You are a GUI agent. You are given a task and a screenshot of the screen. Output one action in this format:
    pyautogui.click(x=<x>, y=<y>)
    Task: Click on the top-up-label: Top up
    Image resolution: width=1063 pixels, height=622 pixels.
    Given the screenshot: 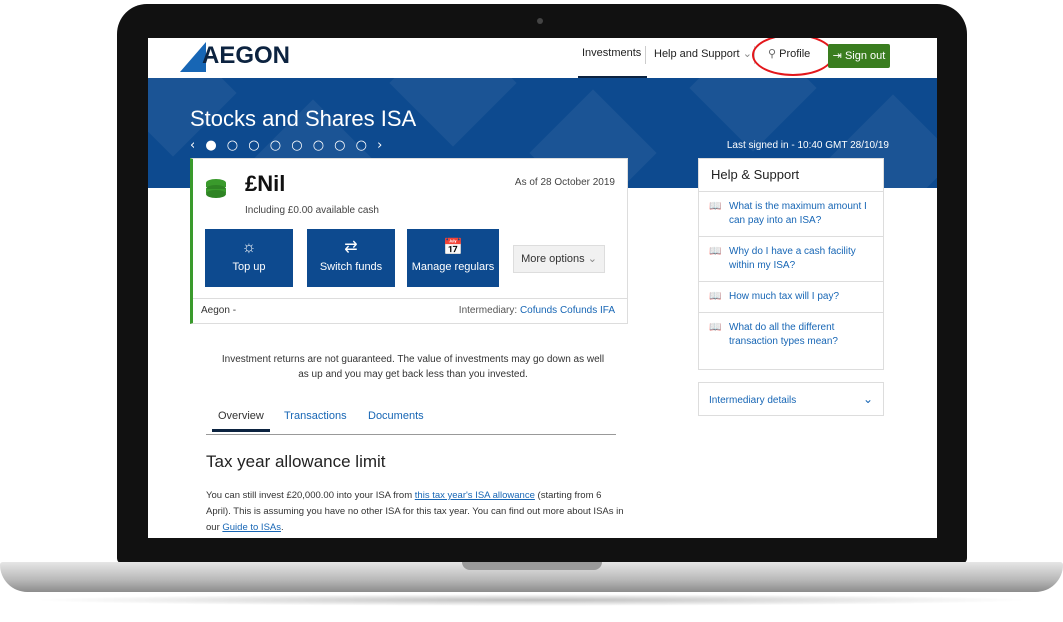 What is the action you would take?
    pyautogui.click(x=249, y=267)
    